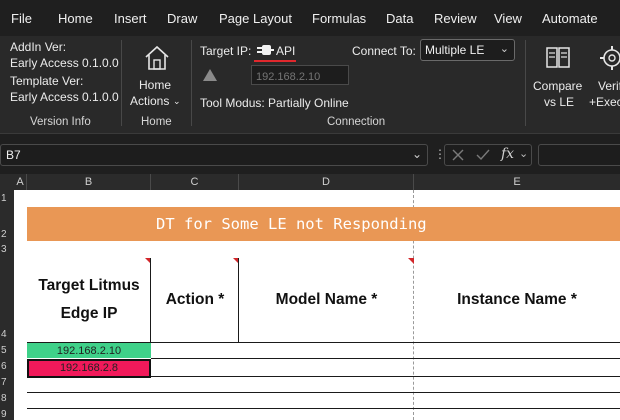  I want to click on row-header-2: 2, so click(7, 235).